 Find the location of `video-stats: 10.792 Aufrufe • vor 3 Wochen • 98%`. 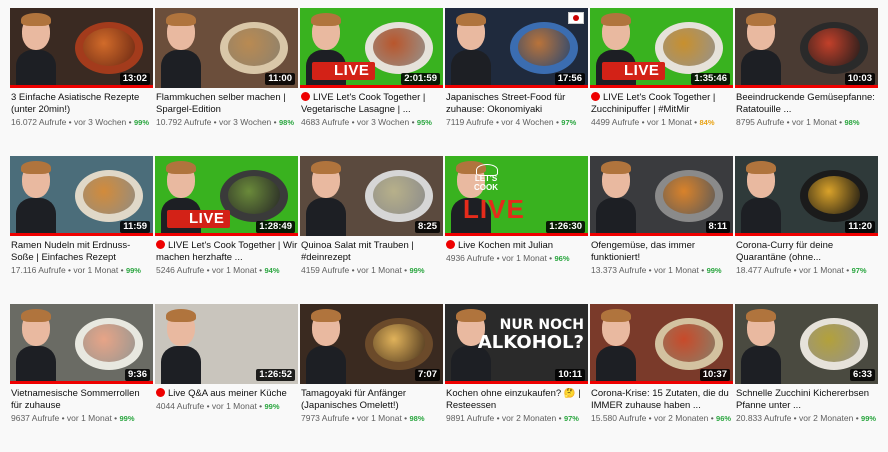

video-stats: 10.792 Aufrufe • vor 3 Wochen • 98% is located at coordinates (227, 122).